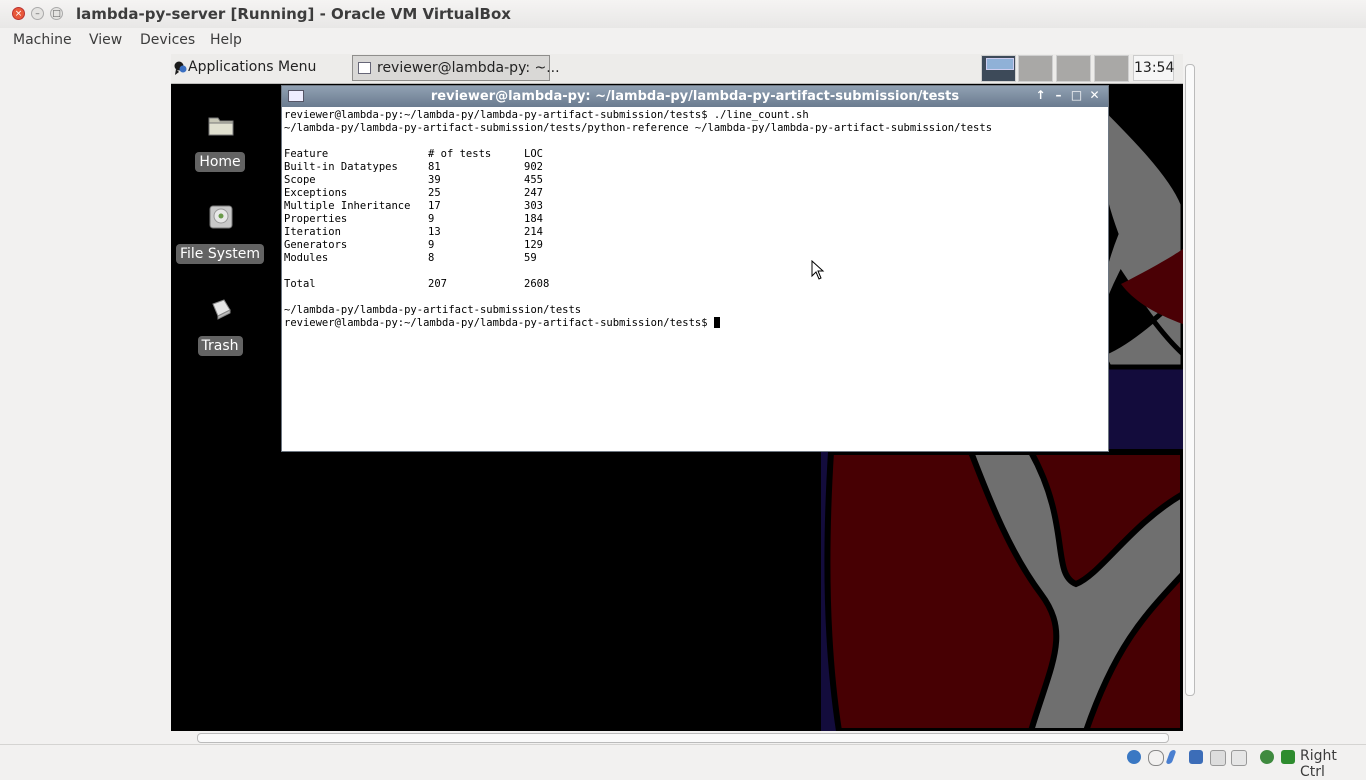 The height and width of the screenshot is (780, 1366). What do you see at coordinates (1076, 95) in the screenshot?
I see `terminal-maximize-button: □` at bounding box center [1076, 95].